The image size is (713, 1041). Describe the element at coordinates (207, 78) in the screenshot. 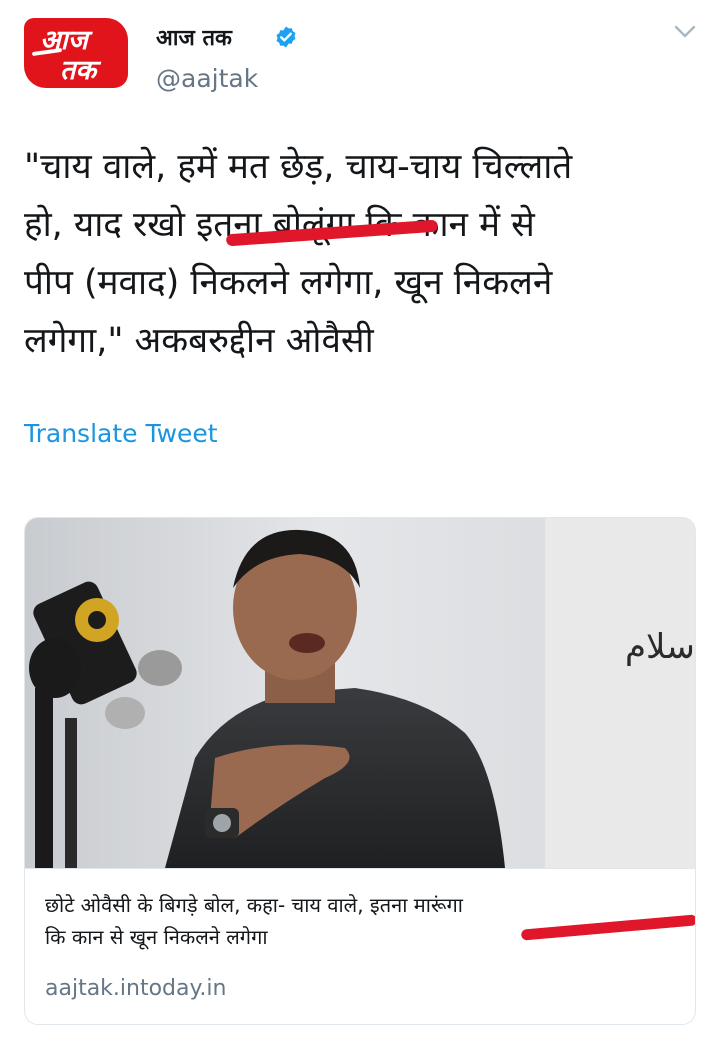

I see `handle: @aajtak` at that location.